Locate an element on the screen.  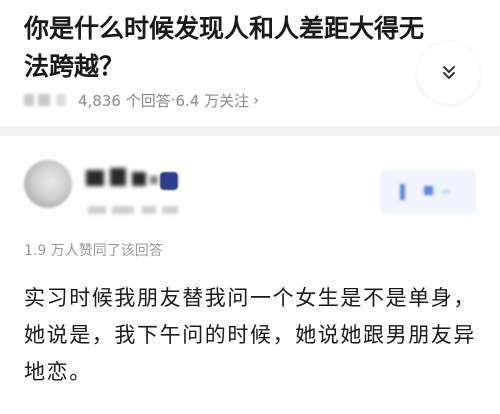
avatar is located at coordinates (48, 184).